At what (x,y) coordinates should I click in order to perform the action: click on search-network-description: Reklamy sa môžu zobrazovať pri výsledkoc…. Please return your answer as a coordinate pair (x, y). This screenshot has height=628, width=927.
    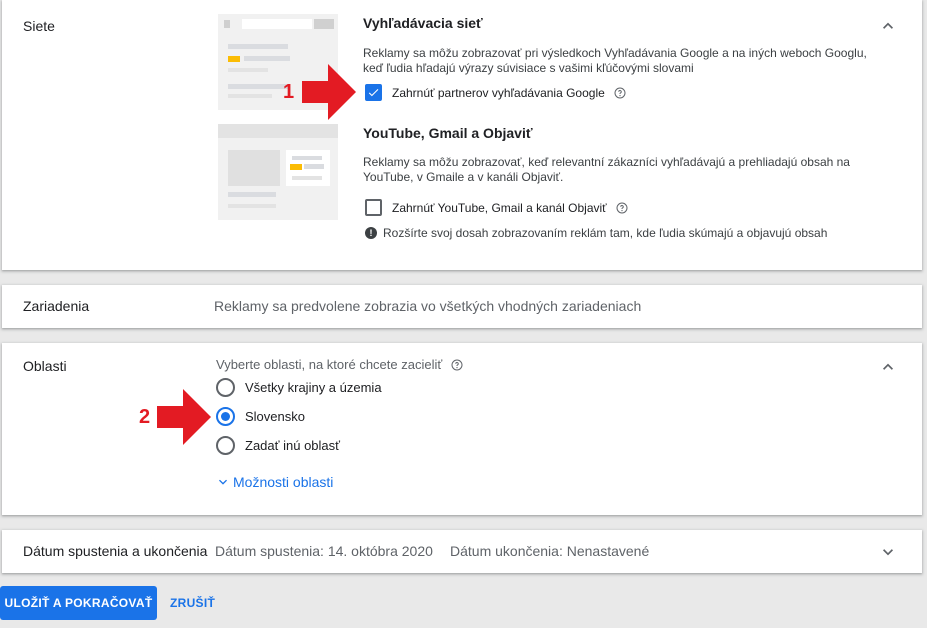
    Looking at the image, I should click on (615, 60).